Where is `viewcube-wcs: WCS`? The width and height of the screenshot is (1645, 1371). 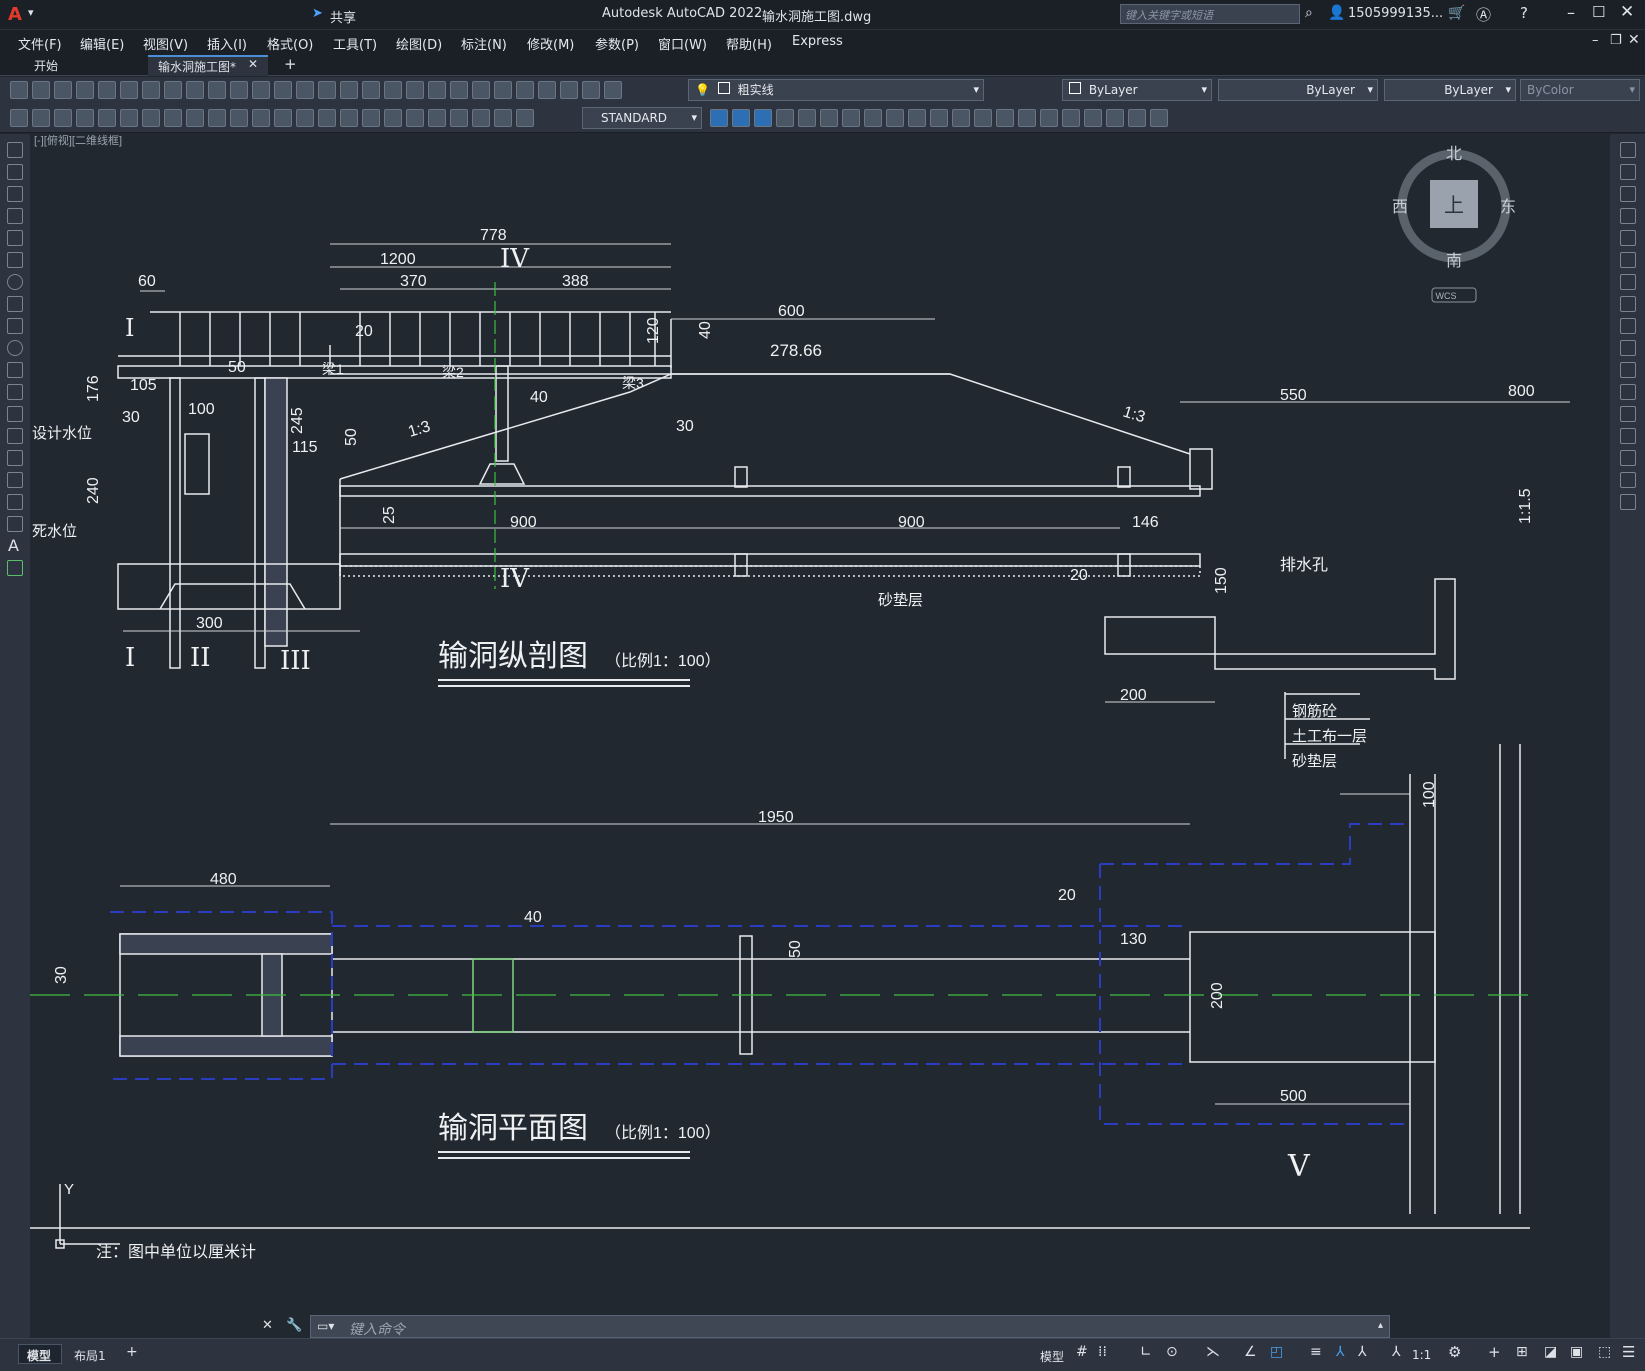
viewcube-wcs: WCS is located at coordinates (1446, 296).